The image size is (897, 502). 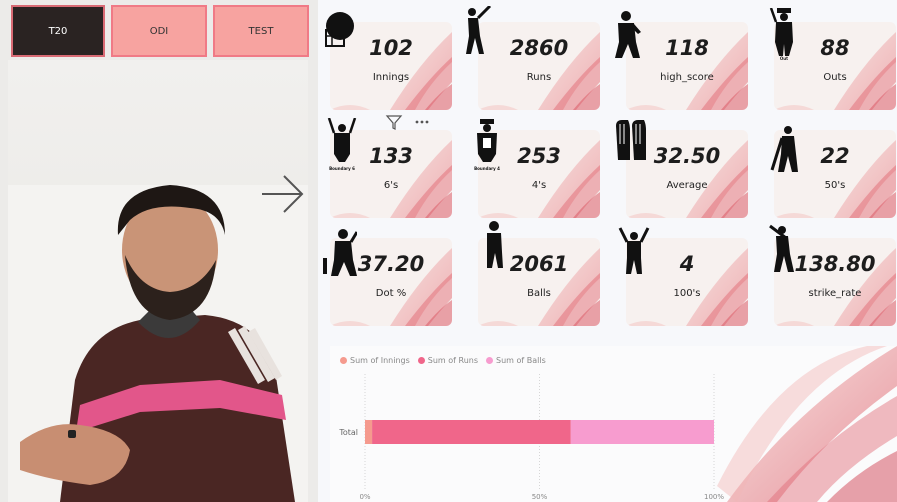 I want to click on stat-label: 4's, so click(x=539, y=185).